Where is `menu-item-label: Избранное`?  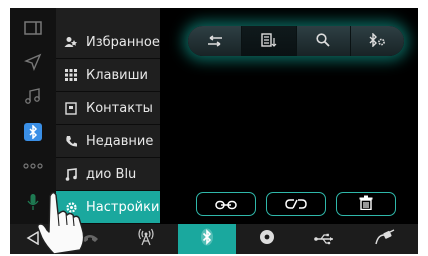
menu-item-label: Избранное is located at coordinates (123, 42).